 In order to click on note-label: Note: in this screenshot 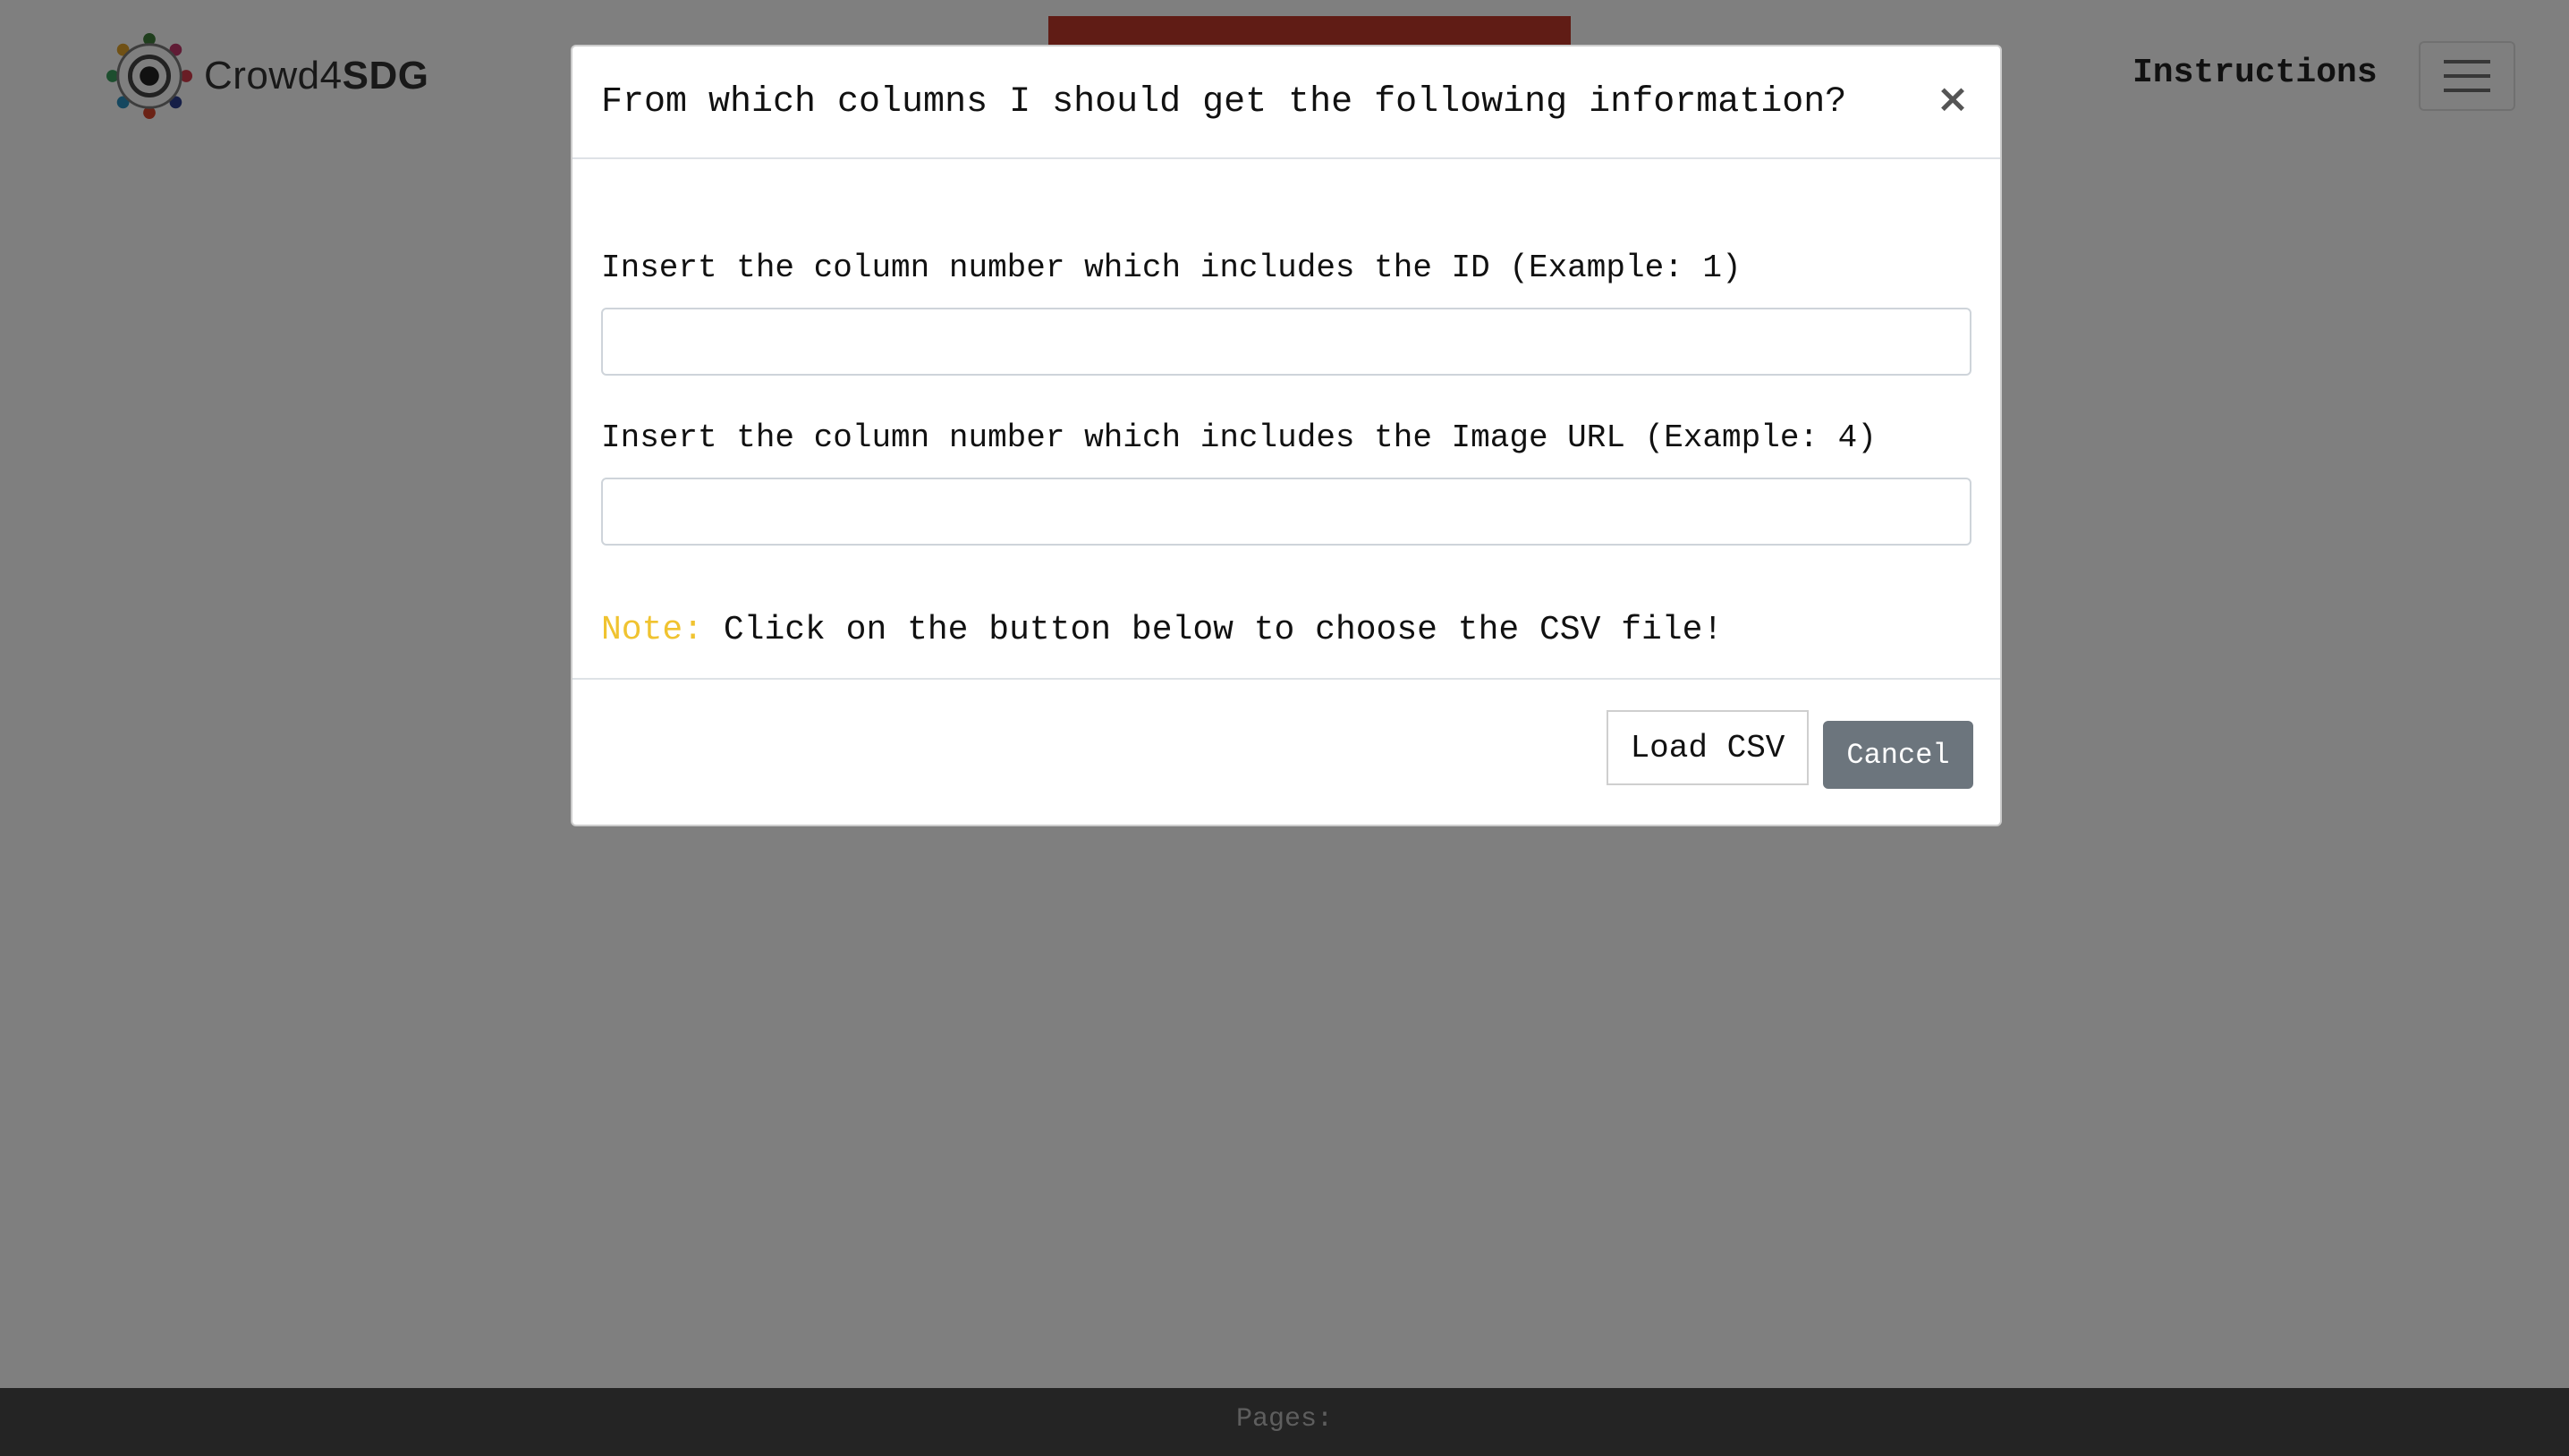, I will do `click(652, 630)`.